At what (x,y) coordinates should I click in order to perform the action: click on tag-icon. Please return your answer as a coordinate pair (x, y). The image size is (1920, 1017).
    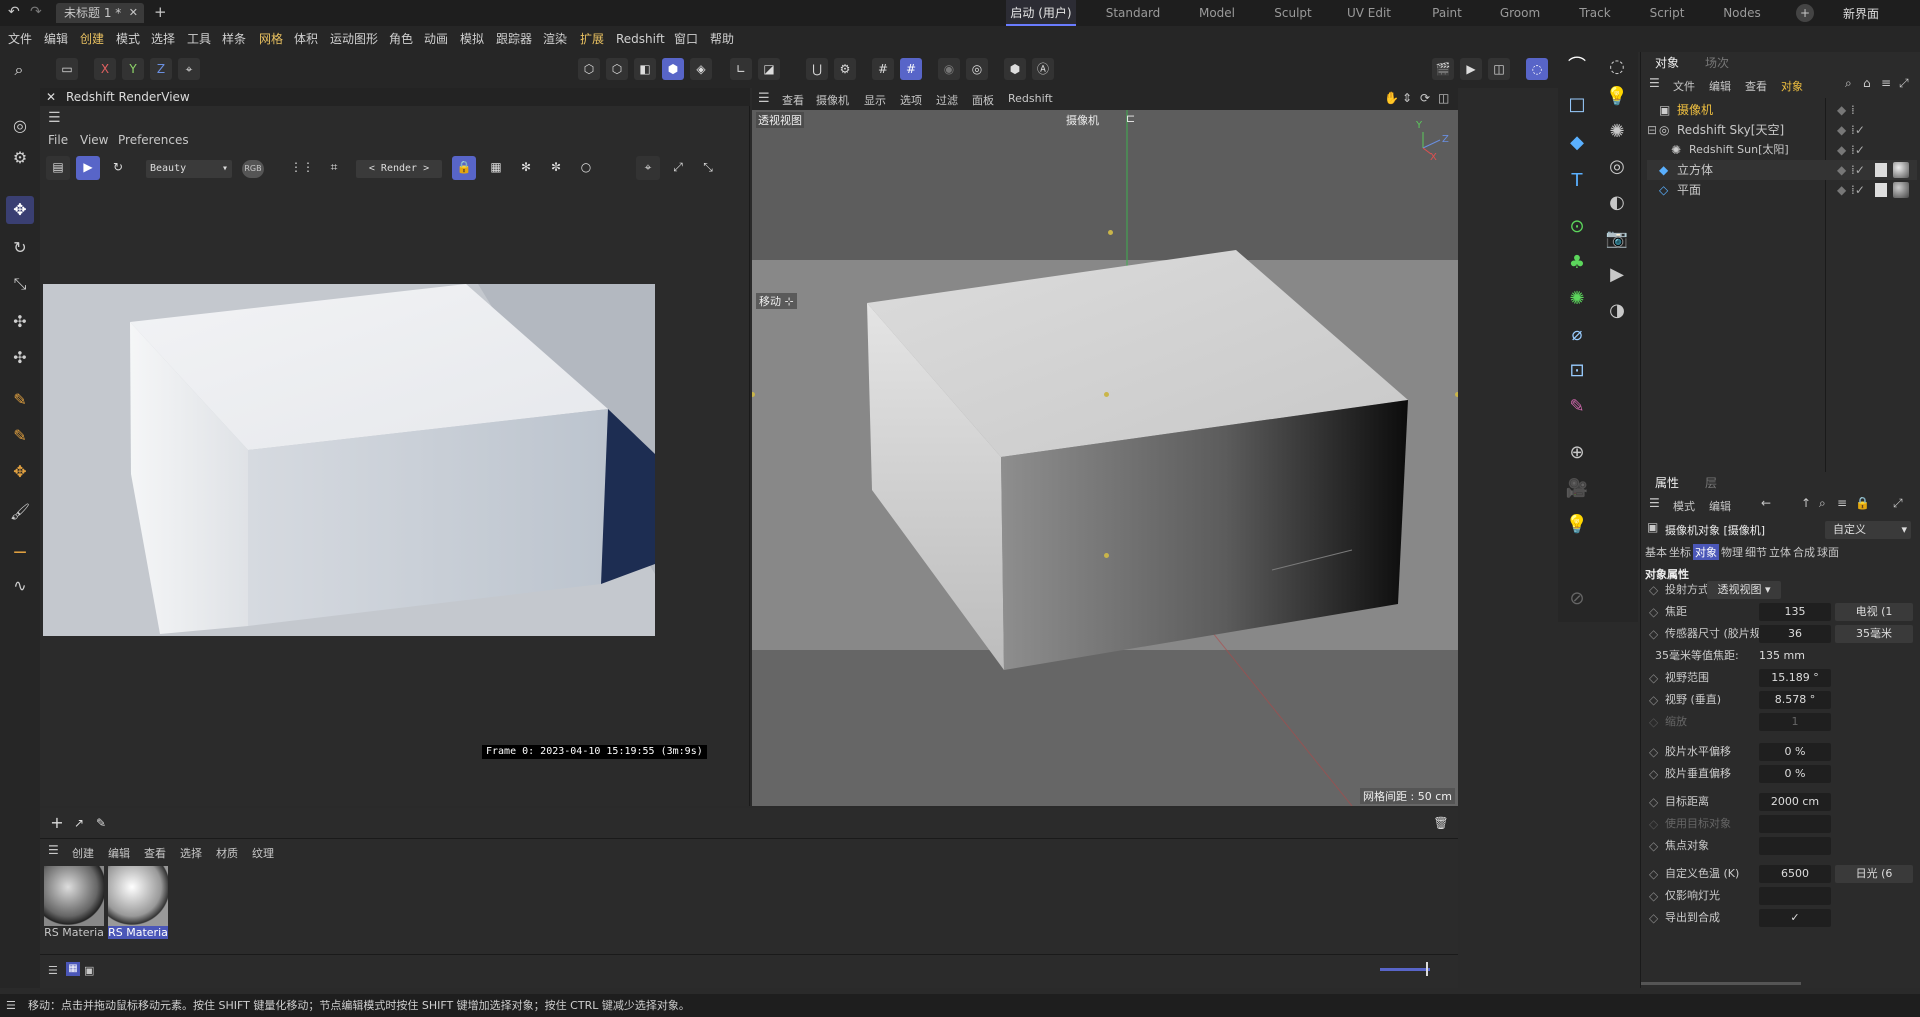
    Looking at the image, I should click on (1881, 190).